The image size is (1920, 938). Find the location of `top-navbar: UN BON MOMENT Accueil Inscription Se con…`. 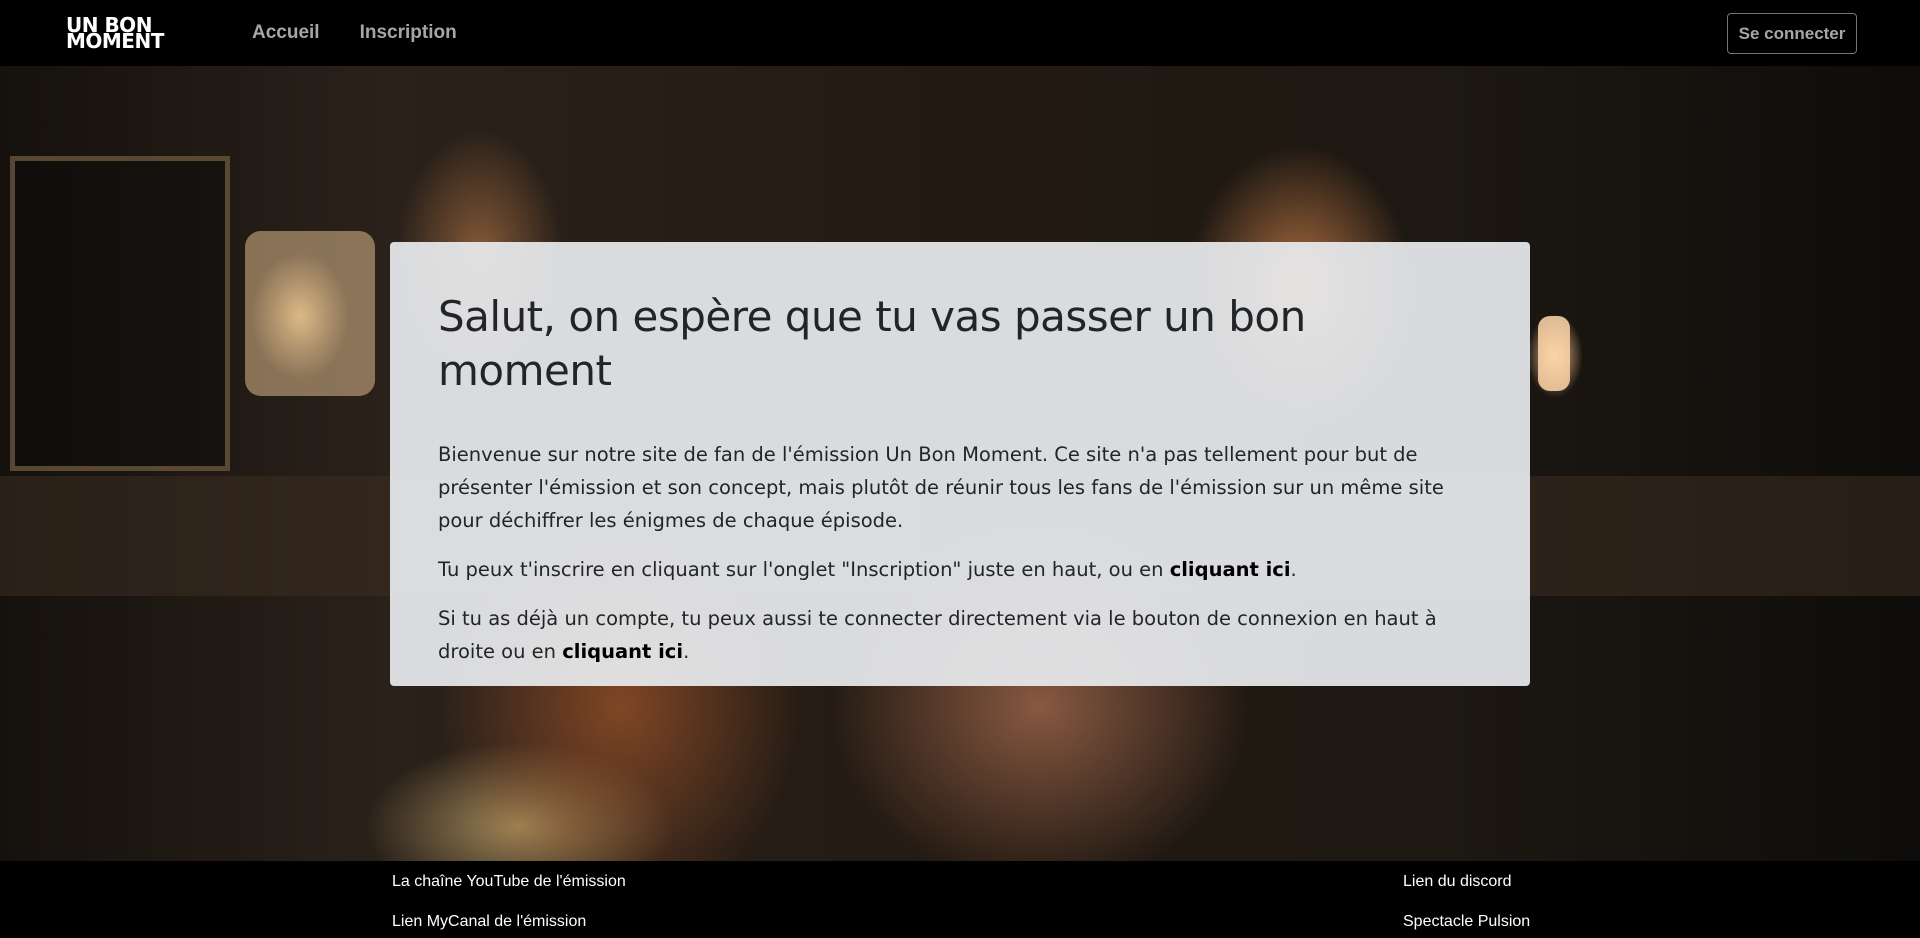

top-navbar: UN BON MOMENT Accueil Inscription Se con… is located at coordinates (960, 33).